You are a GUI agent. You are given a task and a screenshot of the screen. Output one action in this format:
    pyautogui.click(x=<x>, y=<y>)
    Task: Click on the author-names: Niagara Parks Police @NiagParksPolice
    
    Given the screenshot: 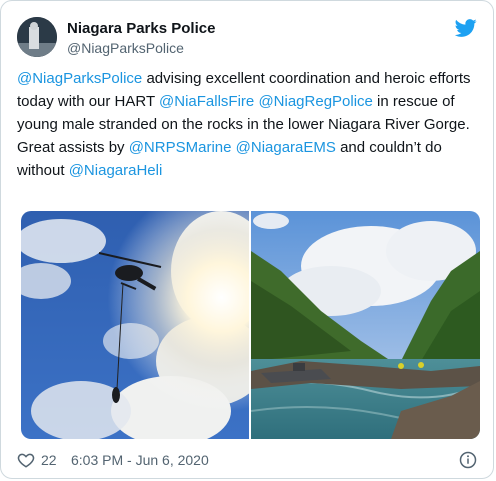 What is the action you would take?
    pyautogui.click(x=141, y=38)
    